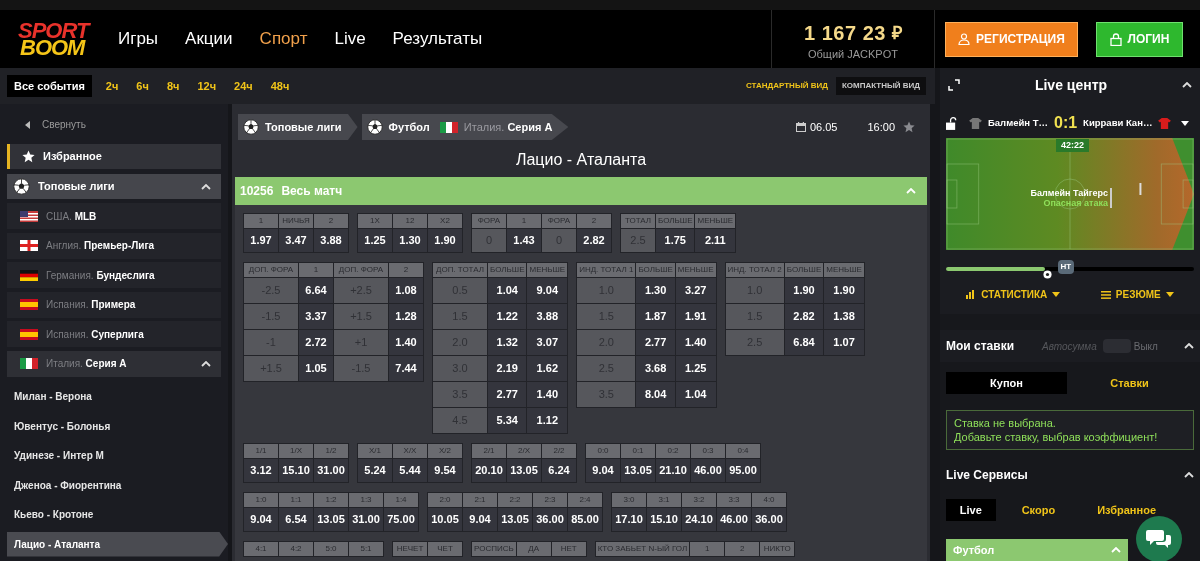 Image resolution: width=1200 pixels, height=561 pixels. What do you see at coordinates (708, 470) in the screenshot?
I see `odds-cell: 46.00` at bounding box center [708, 470].